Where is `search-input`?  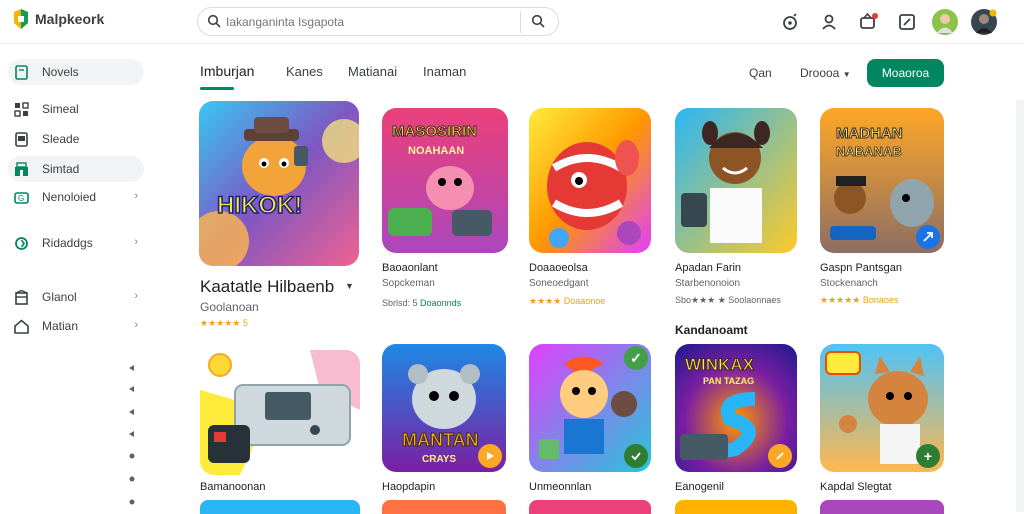 search-input is located at coordinates (368, 22).